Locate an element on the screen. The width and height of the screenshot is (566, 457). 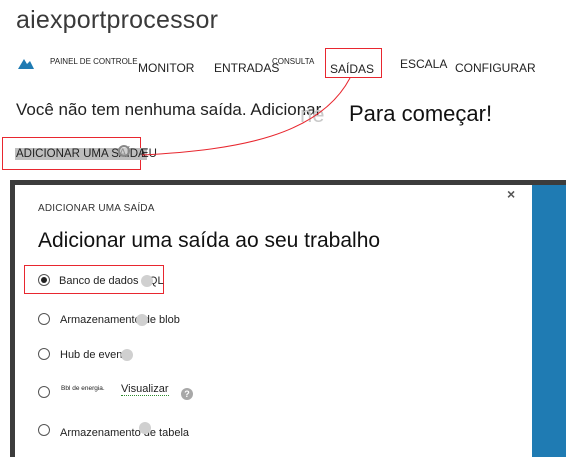
cloud-icon is located at coordinates (26, 64).